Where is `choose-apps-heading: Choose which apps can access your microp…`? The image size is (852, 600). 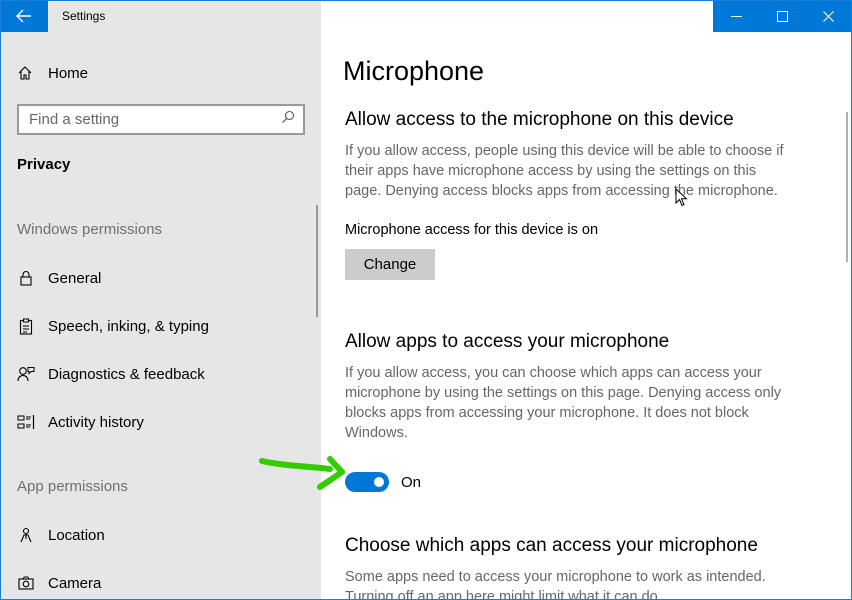 choose-apps-heading: Choose which apps can access your microp… is located at coordinates (551, 545).